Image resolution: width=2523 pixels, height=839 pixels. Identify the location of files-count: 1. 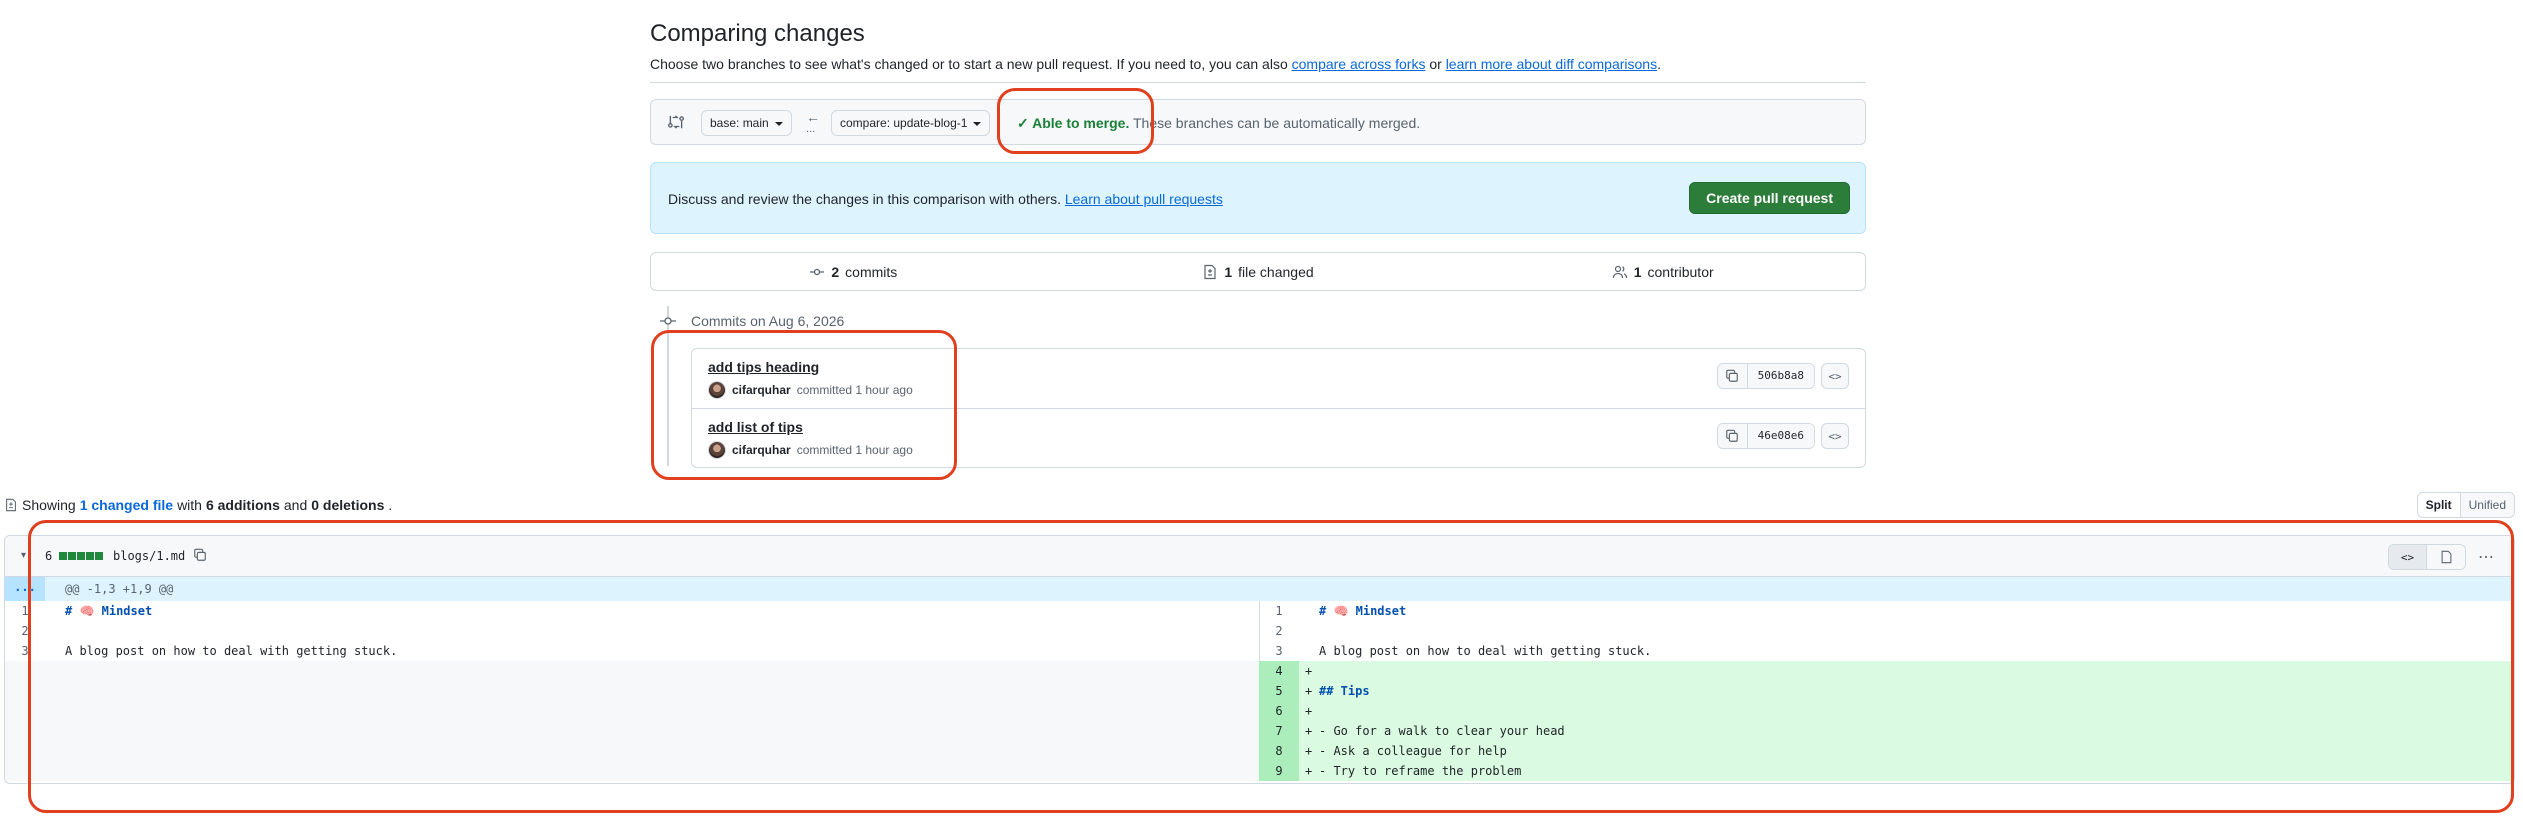
(1228, 271).